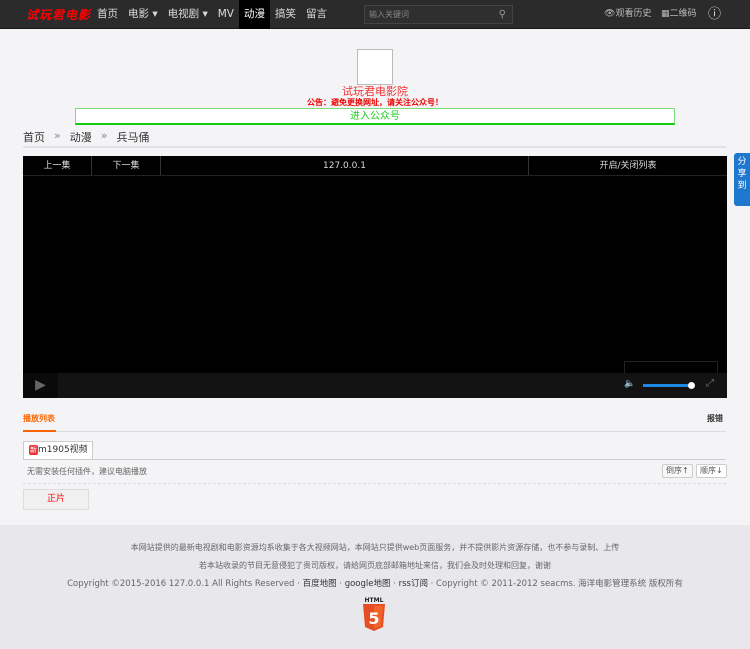  Describe the element at coordinates (665, 14) in the screenshot. I see `qrcode-icon: ▦` at that location.